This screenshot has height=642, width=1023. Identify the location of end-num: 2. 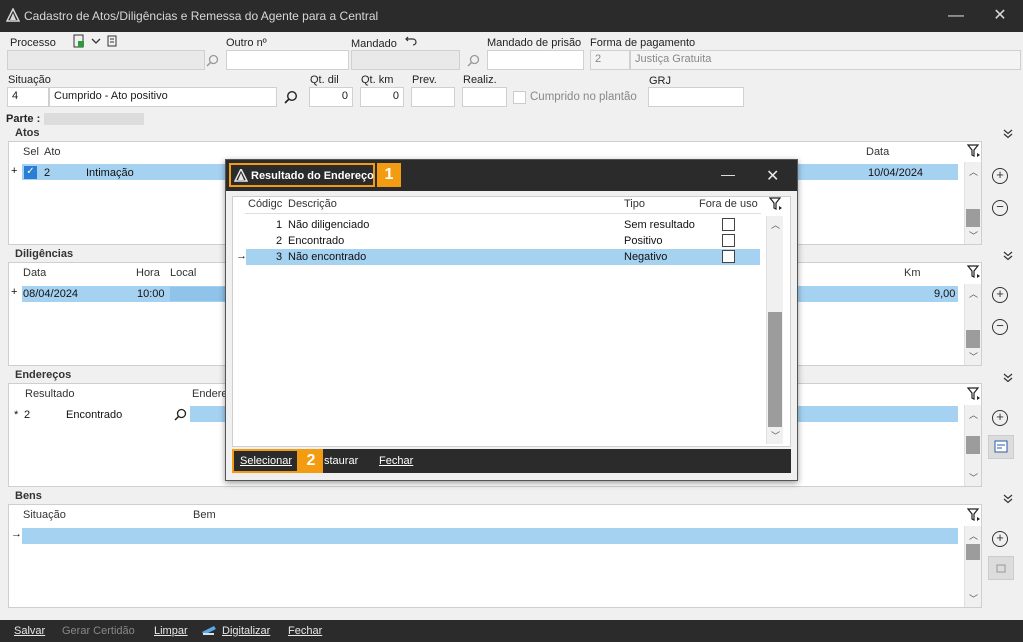
(27, 415).